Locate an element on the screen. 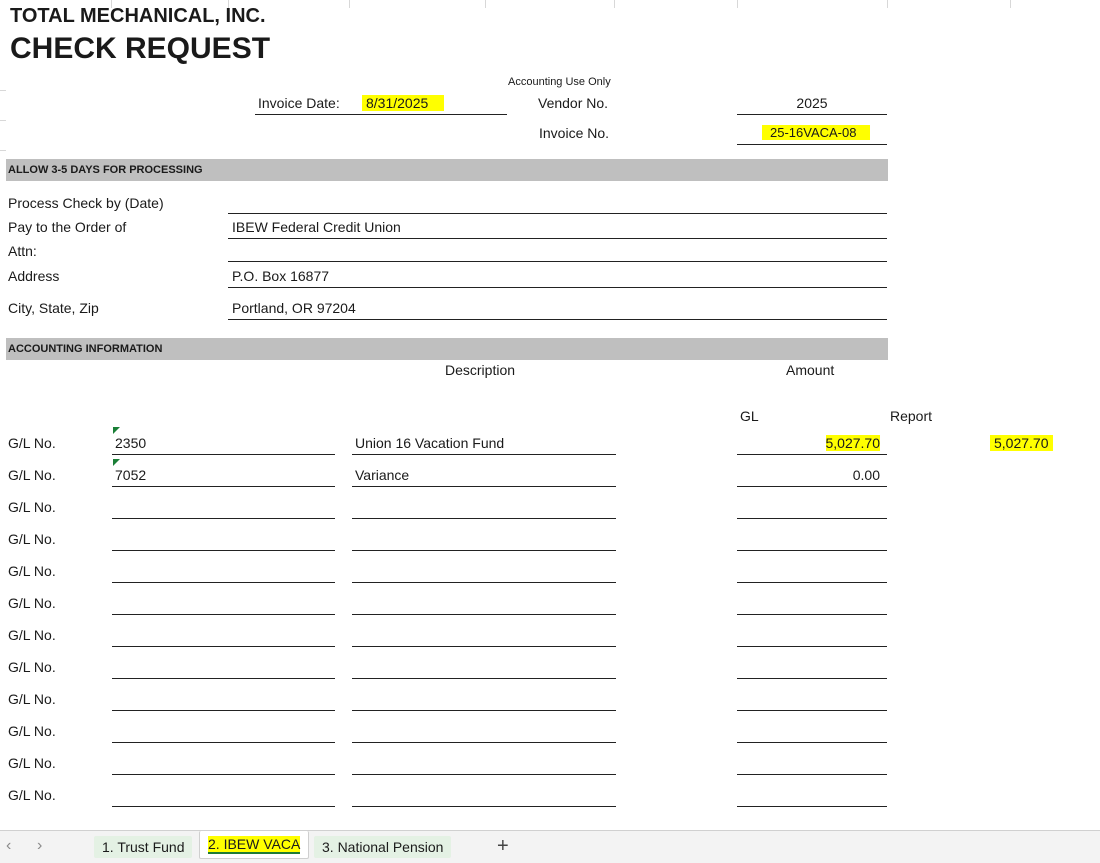 The height and width of the screenshot is (863, 1100). address-value: P.O. Box 16877 is located at coordinates (280, 276).